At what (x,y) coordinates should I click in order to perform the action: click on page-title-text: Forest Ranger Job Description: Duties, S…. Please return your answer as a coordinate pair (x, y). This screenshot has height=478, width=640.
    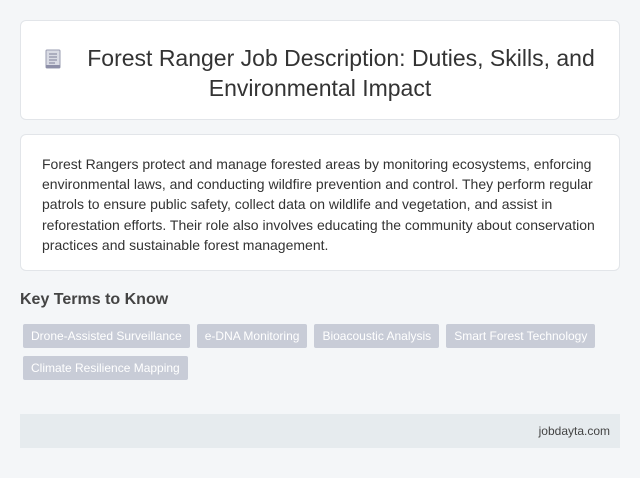
    Looking at the image, I should click on (341, 73).